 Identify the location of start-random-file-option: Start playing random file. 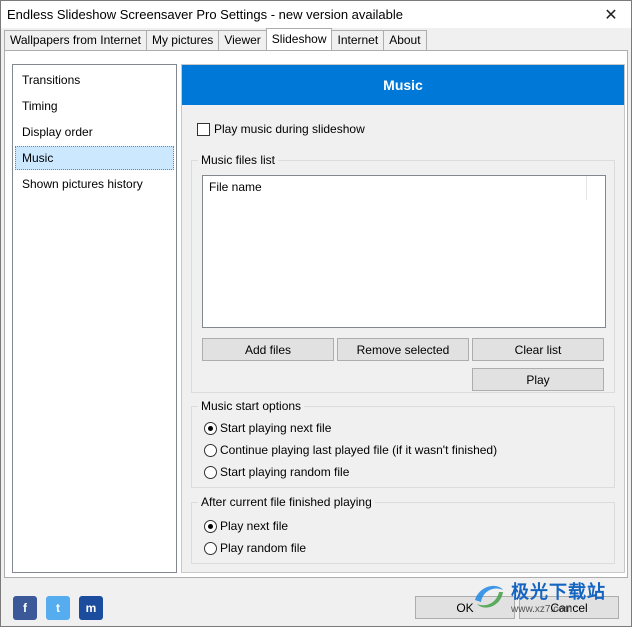
(276, 472).